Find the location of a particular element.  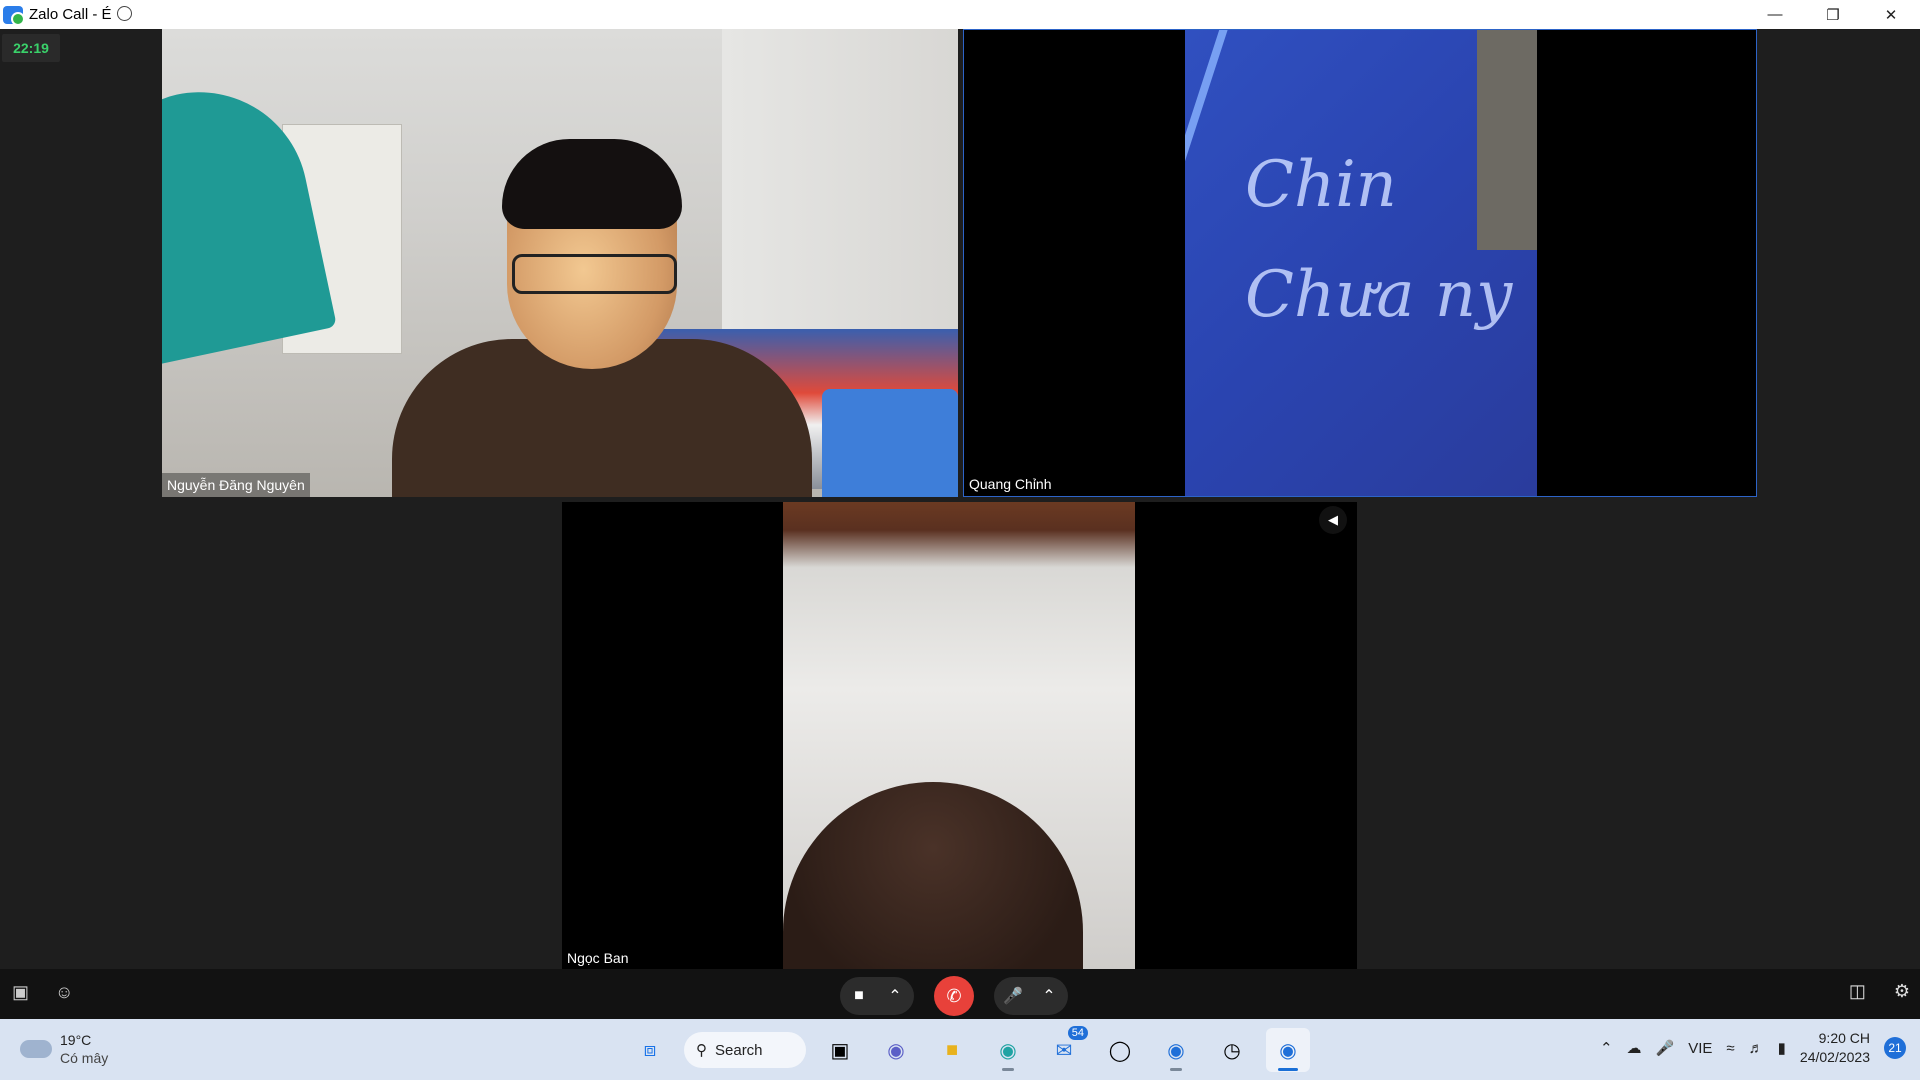

hang-up-button: ✆ is located at coordinates (954, 996).